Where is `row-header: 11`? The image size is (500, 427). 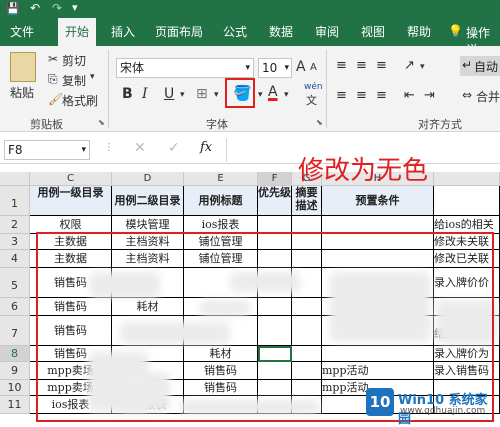 row-header: 11 is located at coordinates (15, 405).